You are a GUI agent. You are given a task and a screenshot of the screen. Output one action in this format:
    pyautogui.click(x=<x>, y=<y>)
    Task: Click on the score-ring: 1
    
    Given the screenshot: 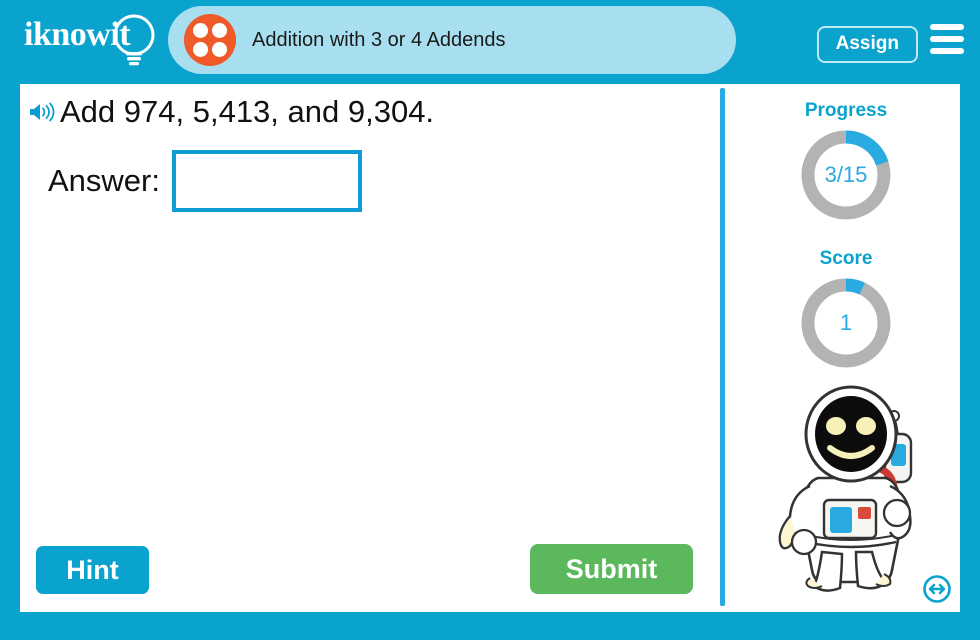 What is the action you would take?
    pyautogui.click(x=846, y=323)
    